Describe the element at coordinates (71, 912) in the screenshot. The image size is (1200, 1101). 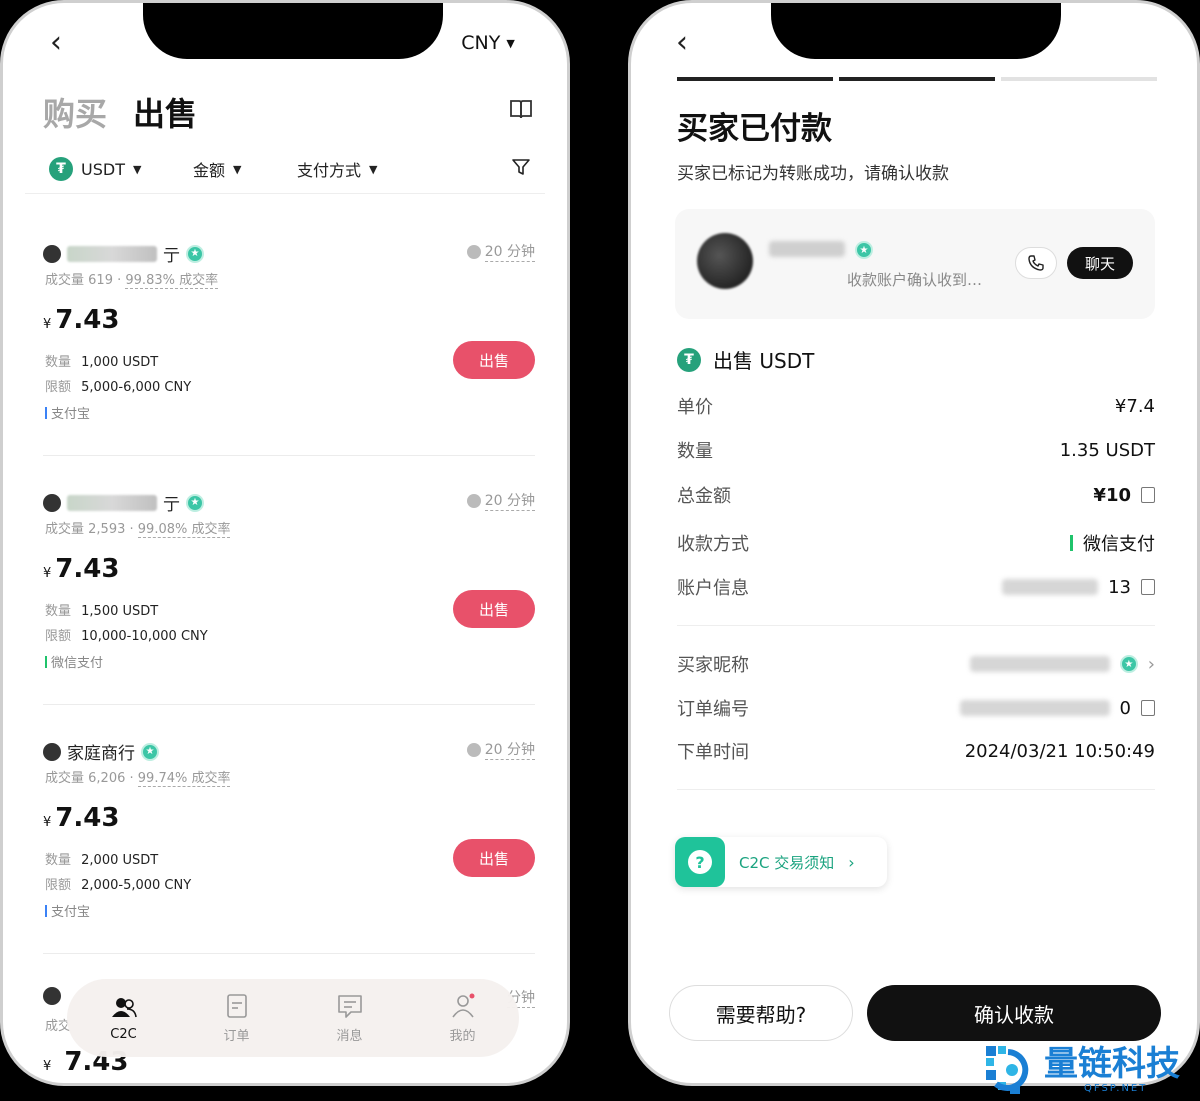
I see `payment-method-label: 支付宝` at that location.